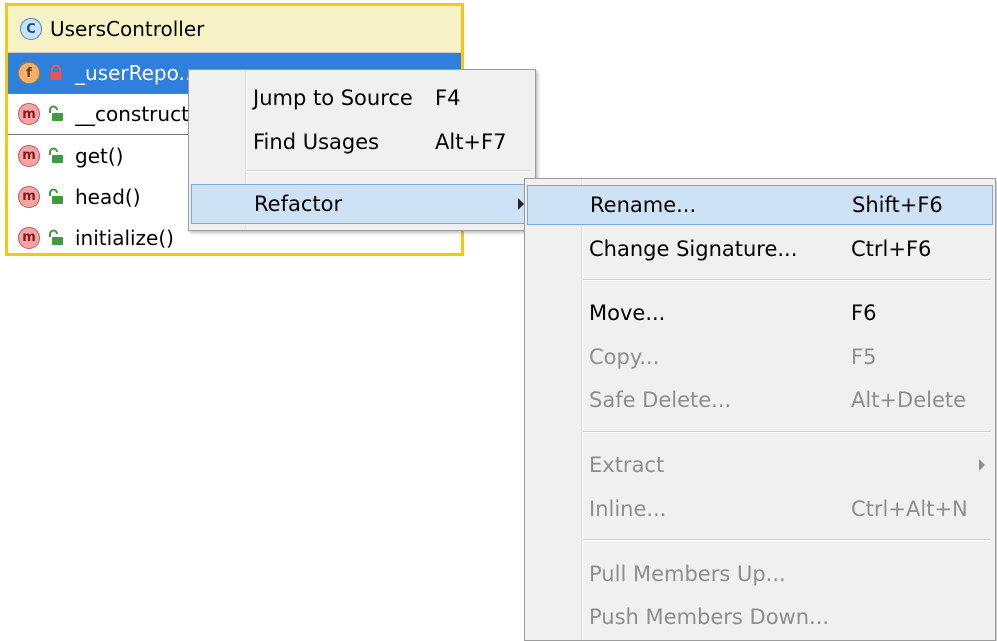  Describe the element at coordinates (471, 142) in the screenshot. I see `menu-item-shortcut: Alt+F7` at that location.